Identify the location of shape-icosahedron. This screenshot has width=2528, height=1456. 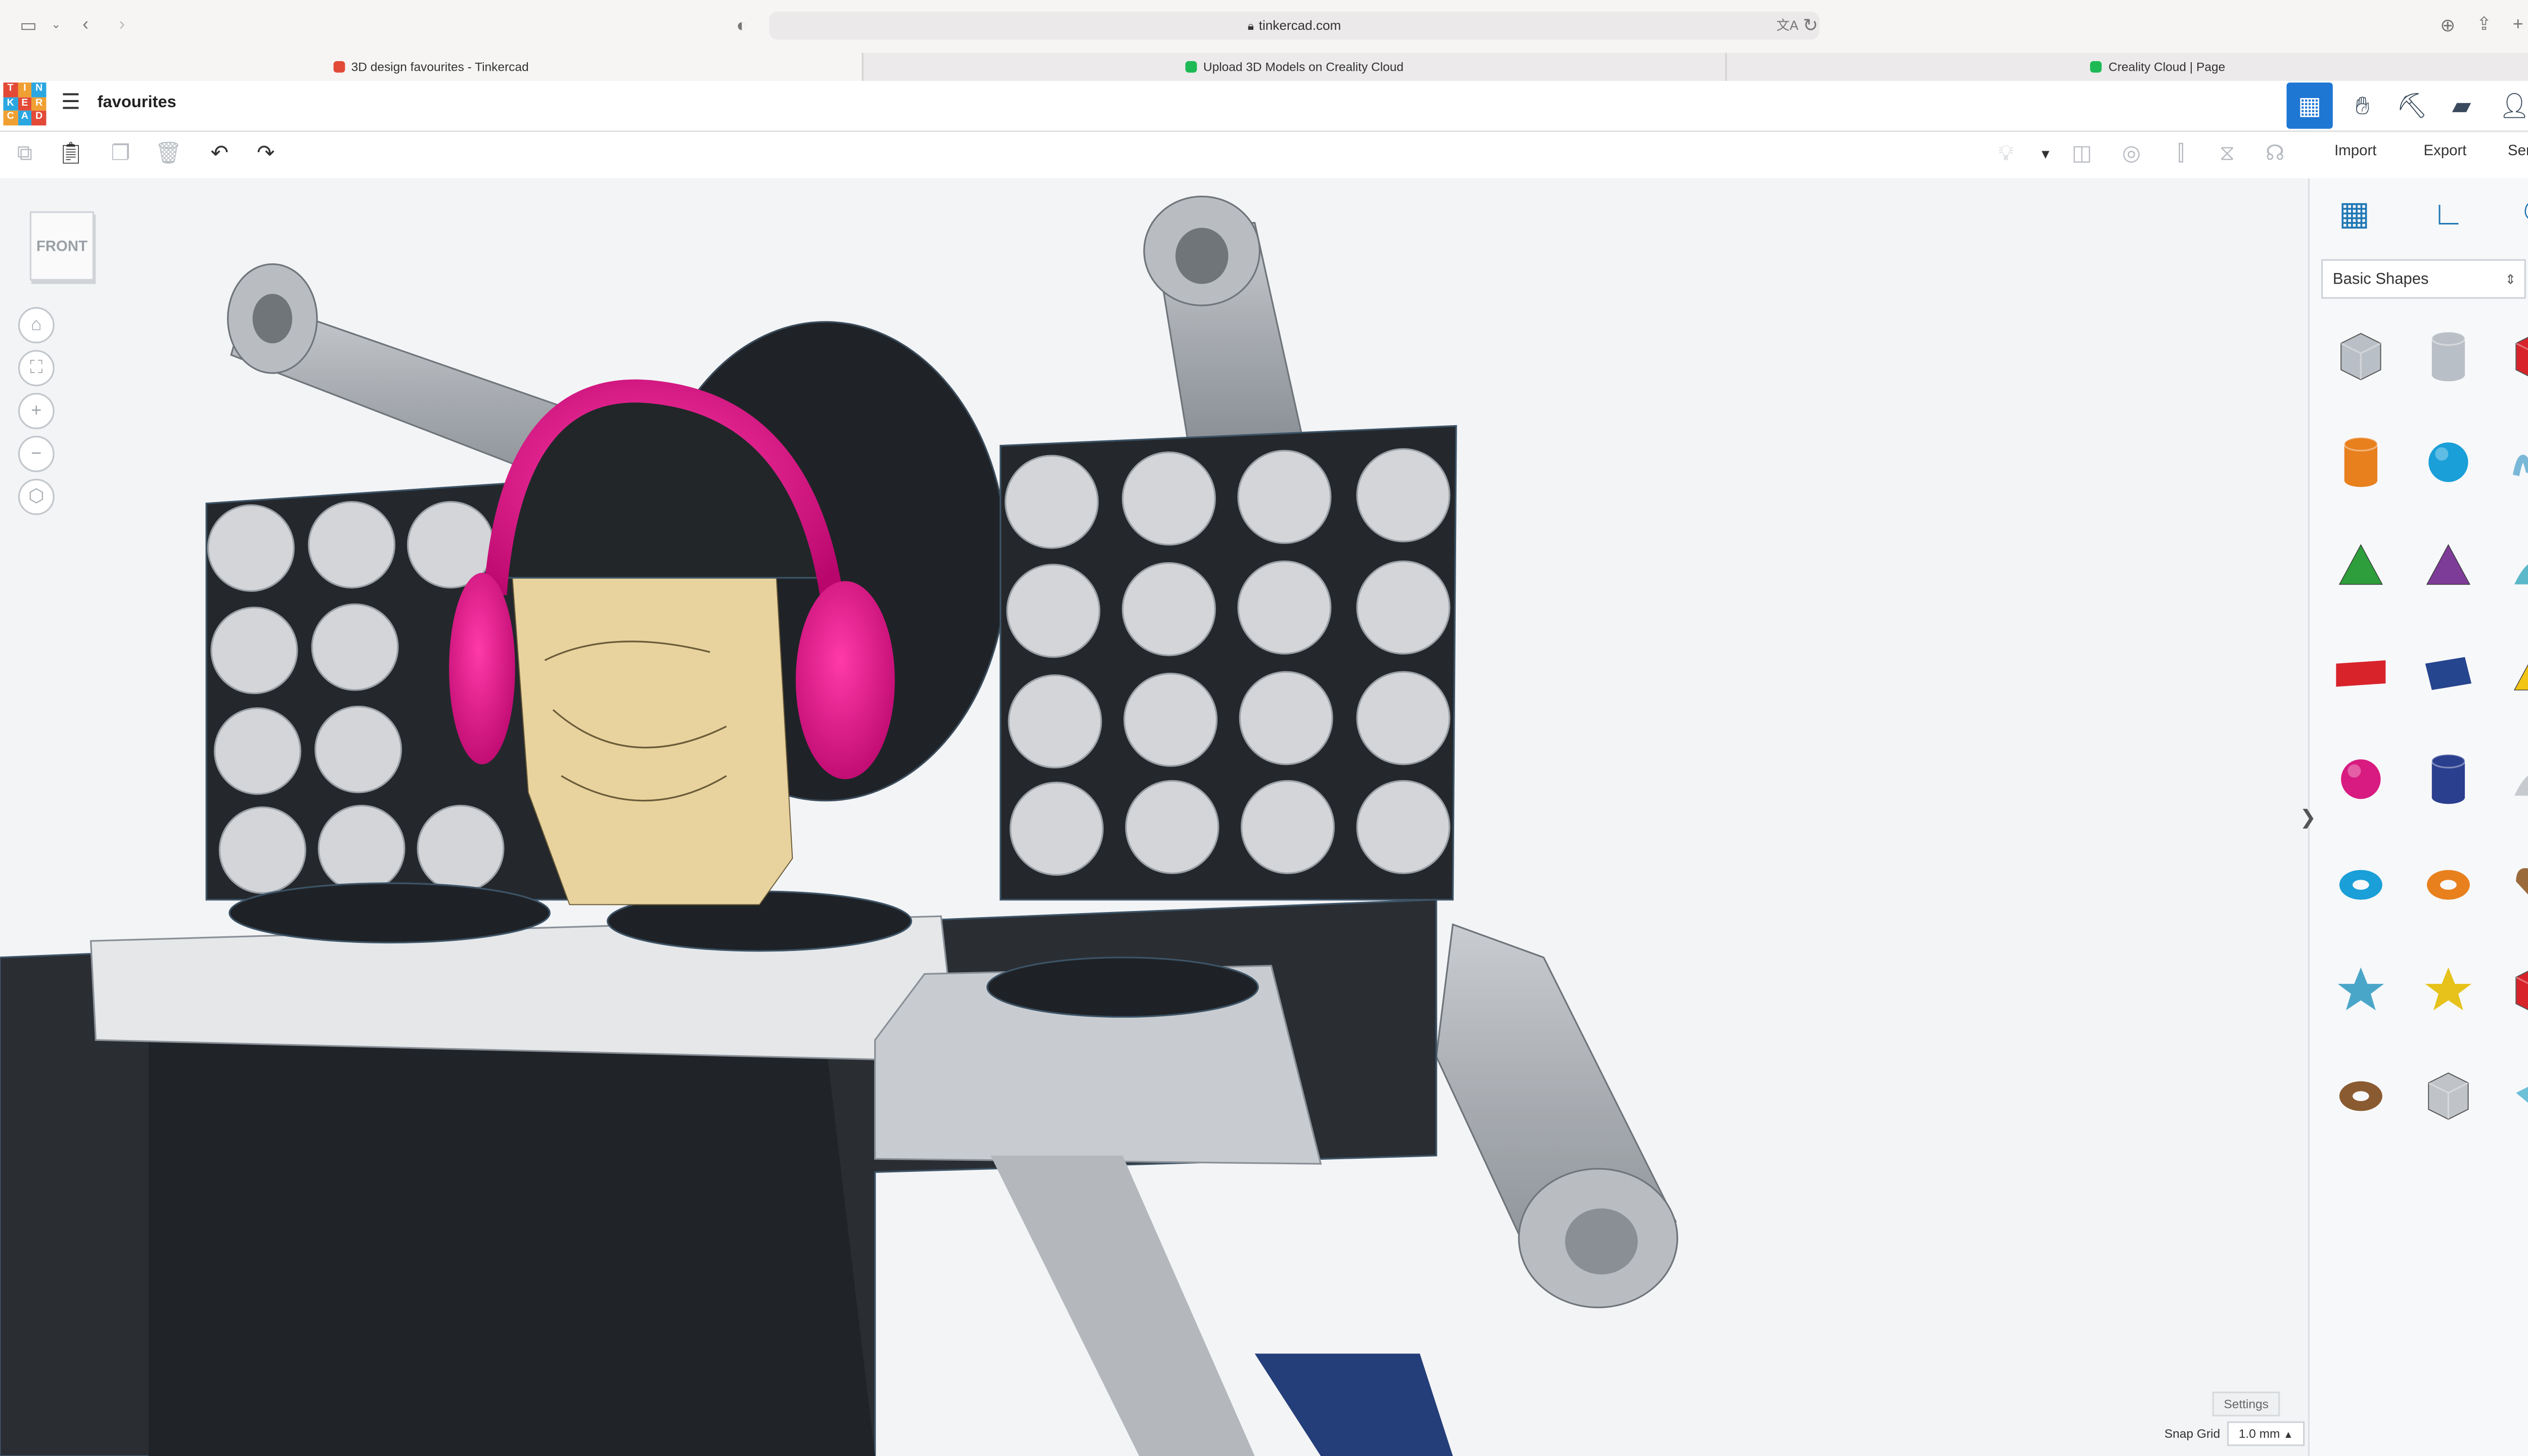
(2512, 990).